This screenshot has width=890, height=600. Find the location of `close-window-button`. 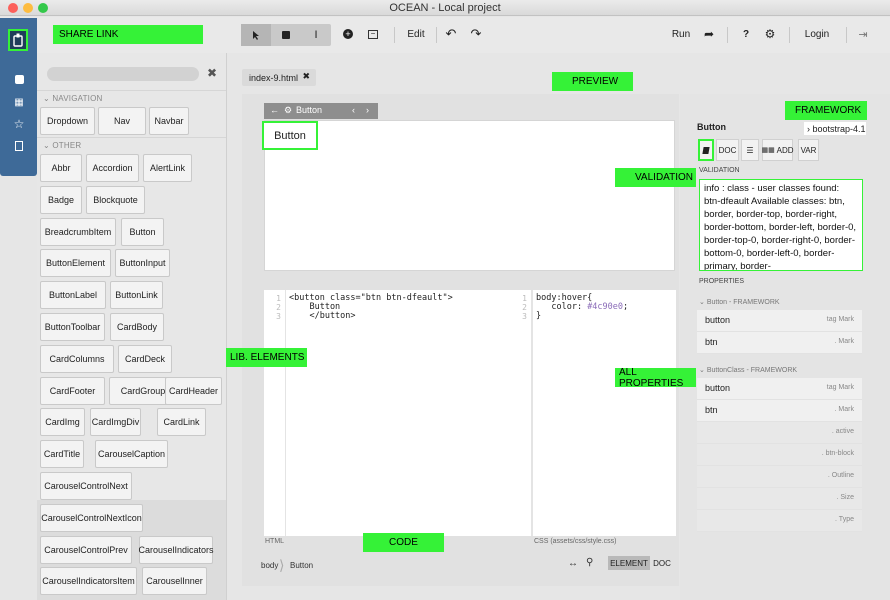

close-window-button is located at coordinates (13, 8).